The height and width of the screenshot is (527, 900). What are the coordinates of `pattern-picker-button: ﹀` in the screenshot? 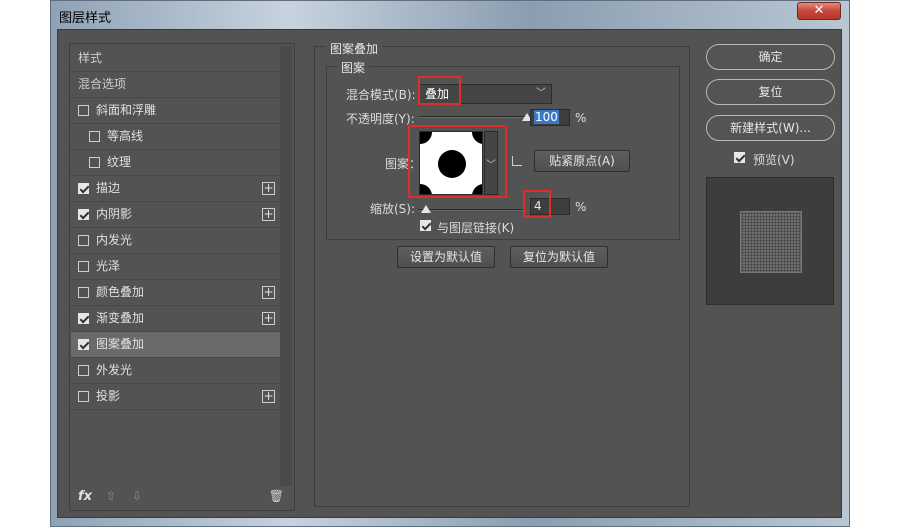 It's located at (491, 163).